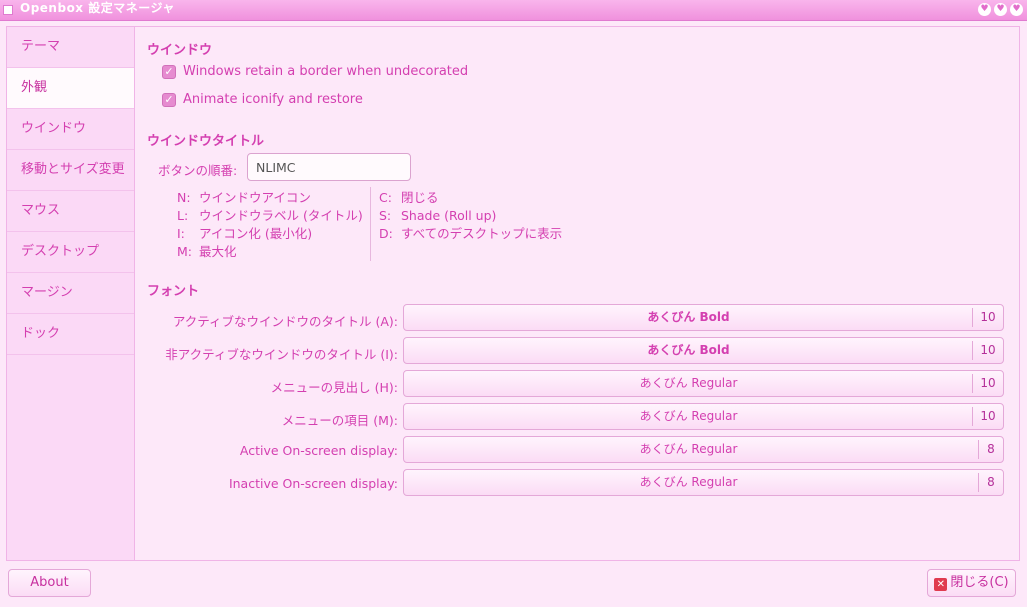 Image resolution: width=1027 pixels, height=607 pixels. I want to click on window-titlebar: Openbox 設定マネージャ ♥ ♥ ♥, so click(513, 10).